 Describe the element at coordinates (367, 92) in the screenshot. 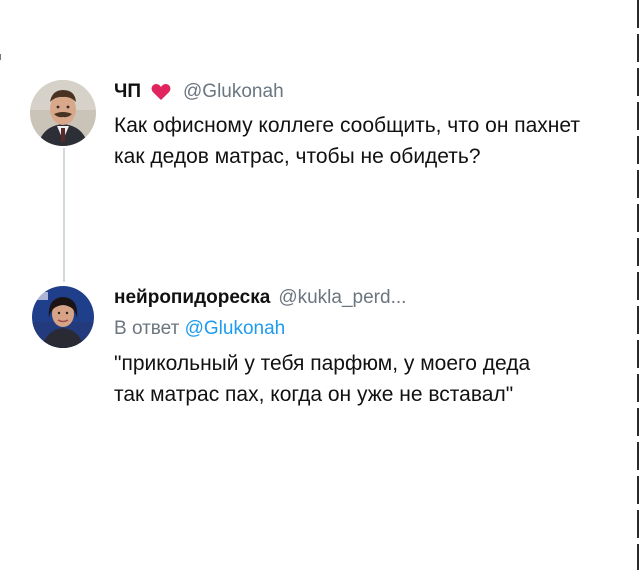

I see `tweet-header: ЧП @Glukonah` at that location.